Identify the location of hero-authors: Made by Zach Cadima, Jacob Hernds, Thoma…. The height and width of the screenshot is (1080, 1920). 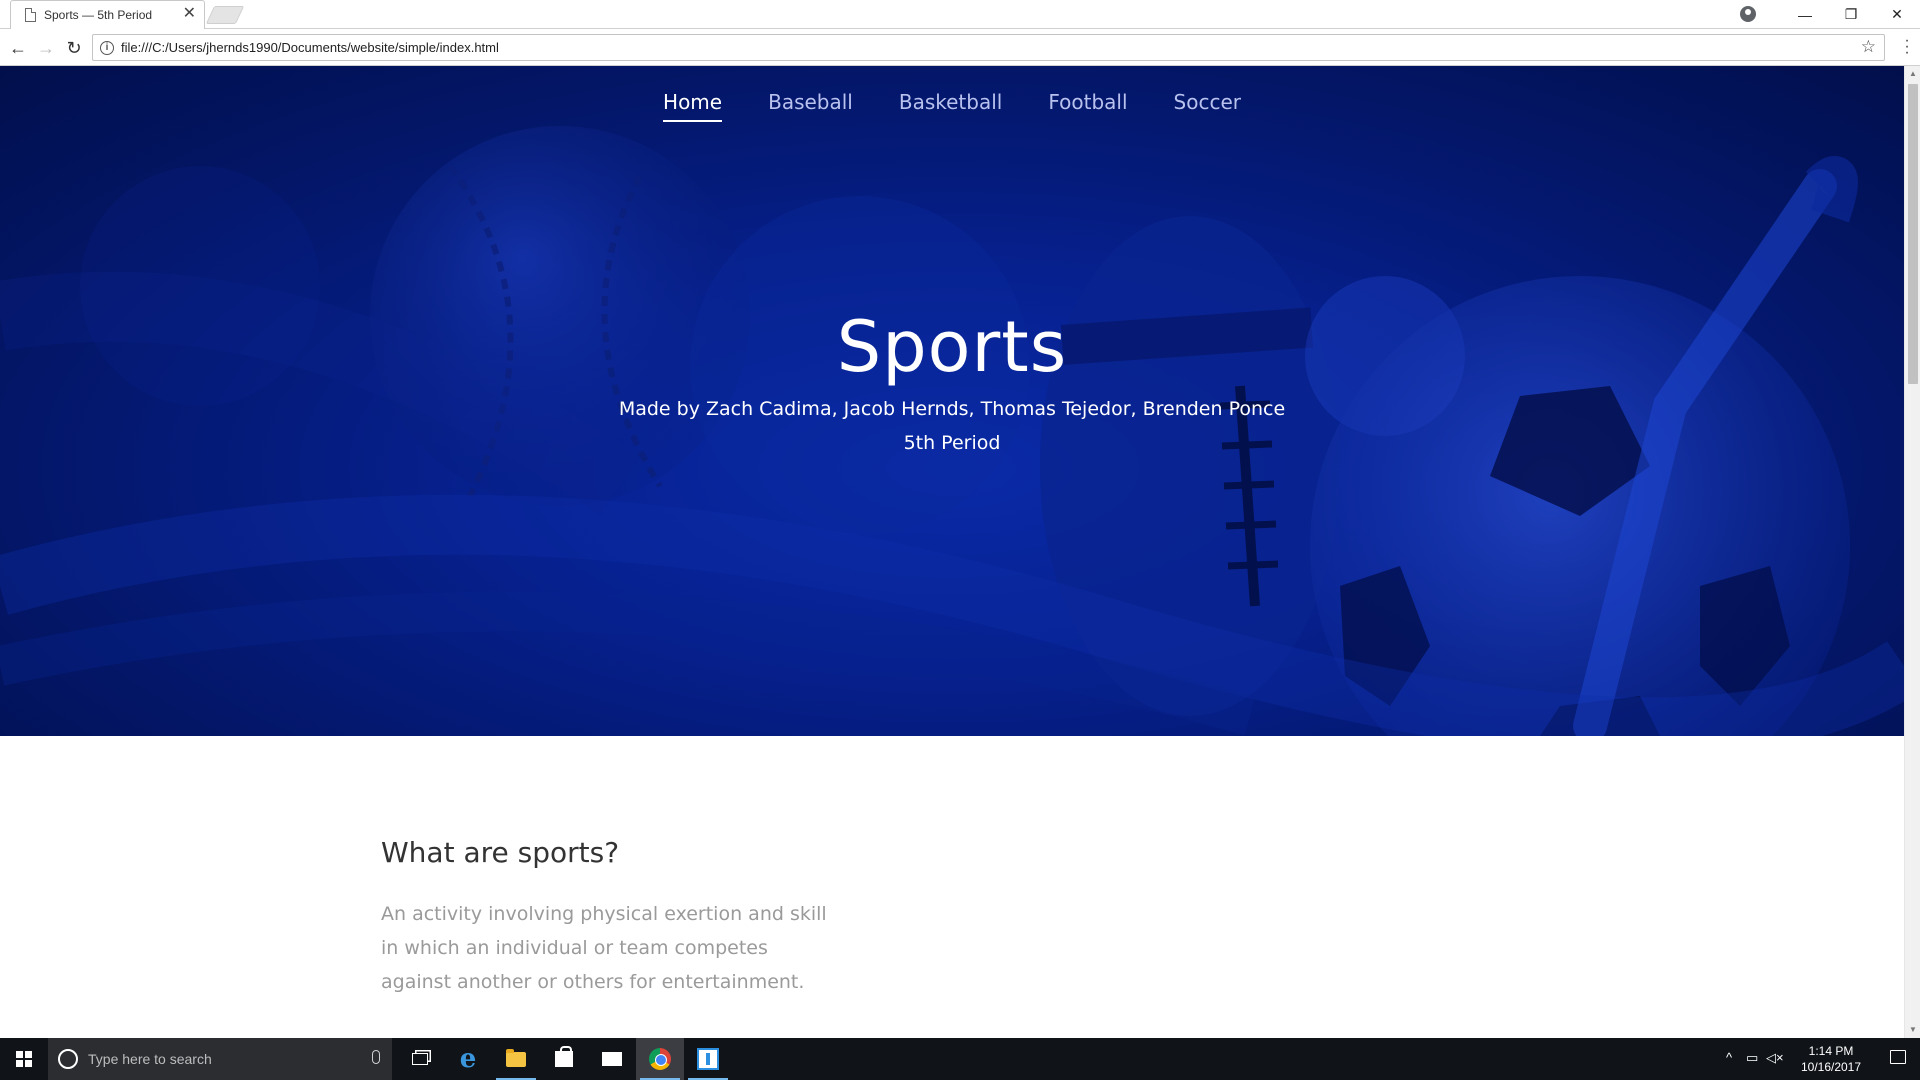
(952, 409).